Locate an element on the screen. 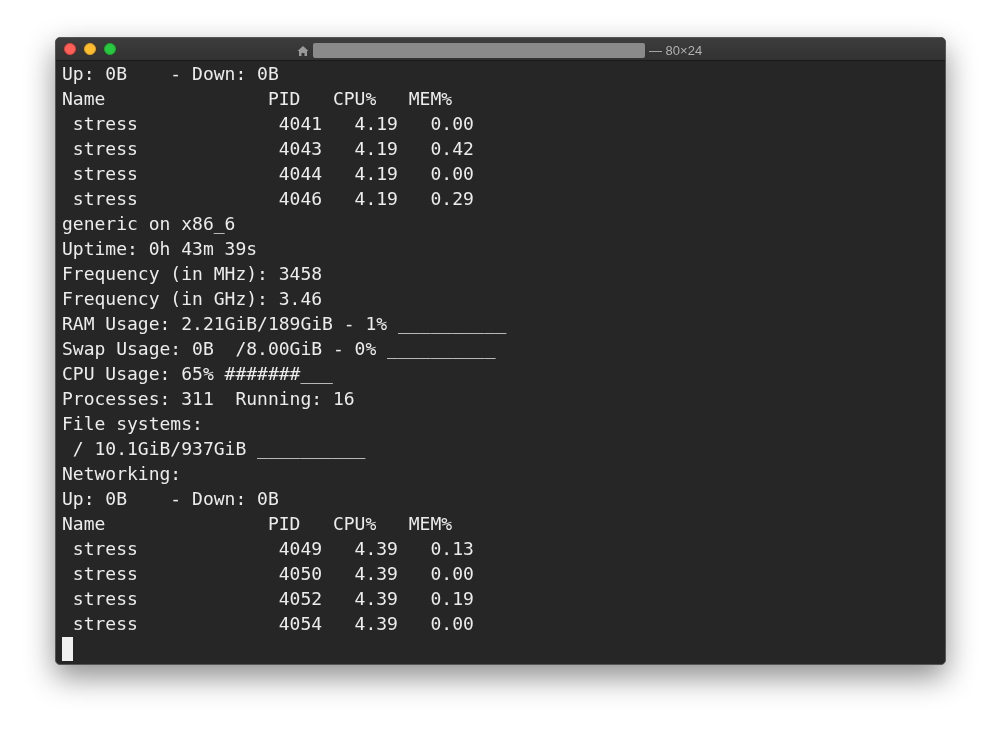 Image resolution: width=1002 pixels, height=739 pixels. terminal-line: / 10.1GiB/937GiB __________ is located at coordinates (218, 448).